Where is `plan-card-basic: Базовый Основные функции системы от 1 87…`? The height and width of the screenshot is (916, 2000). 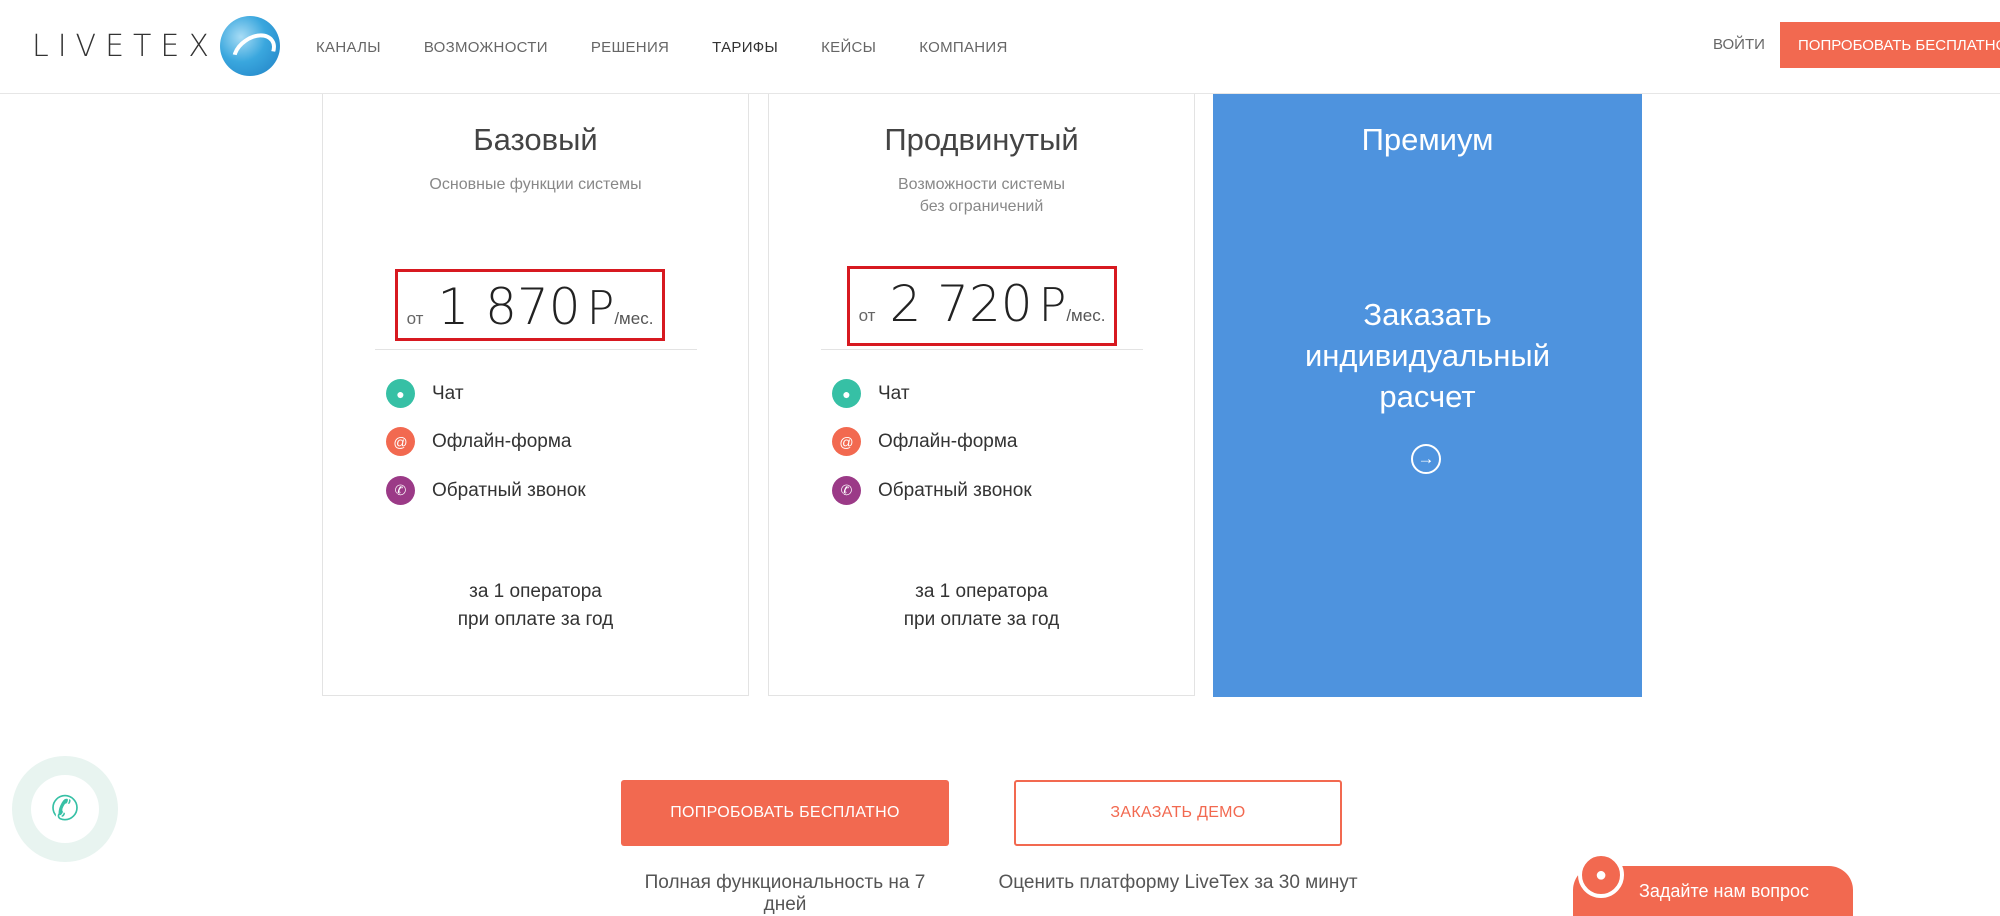 plan-card-basic: Базовый Основные функции системы от 1 87… is located at coordinates (535, 395).